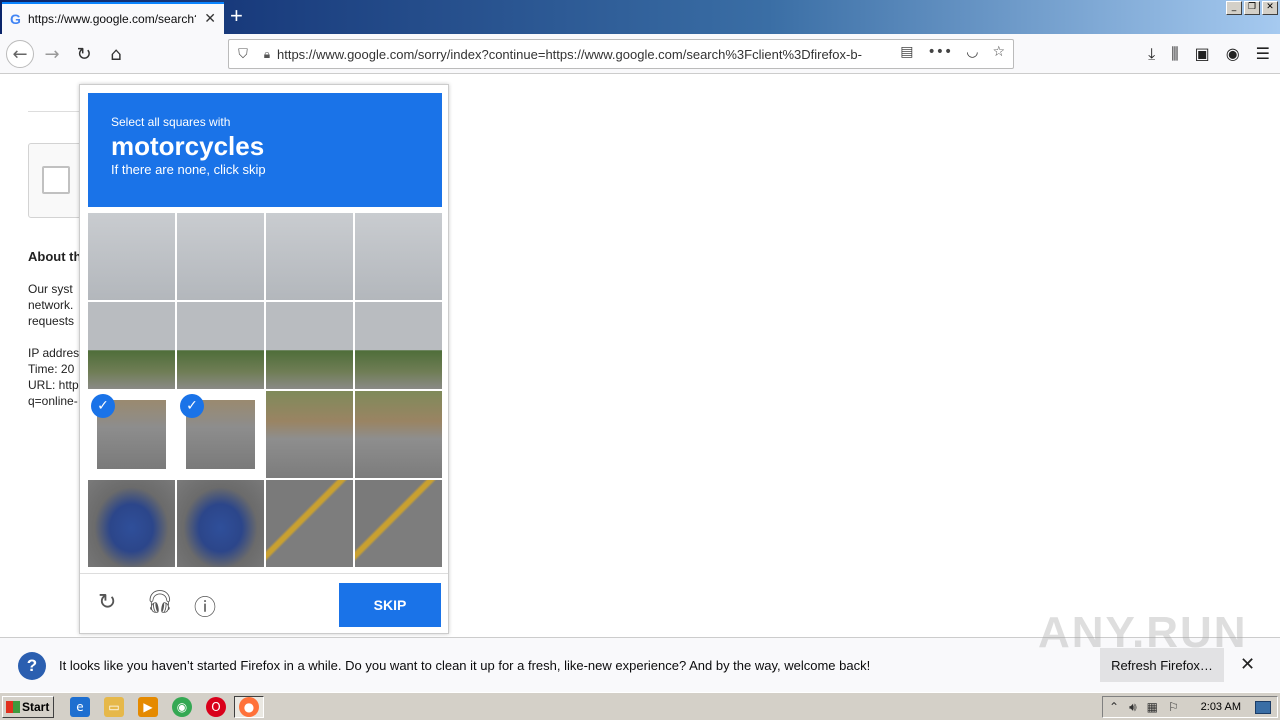 The height and width of the screenshot is (720, 1280). I want to click on info-line: URL: http, so click(53, 385).